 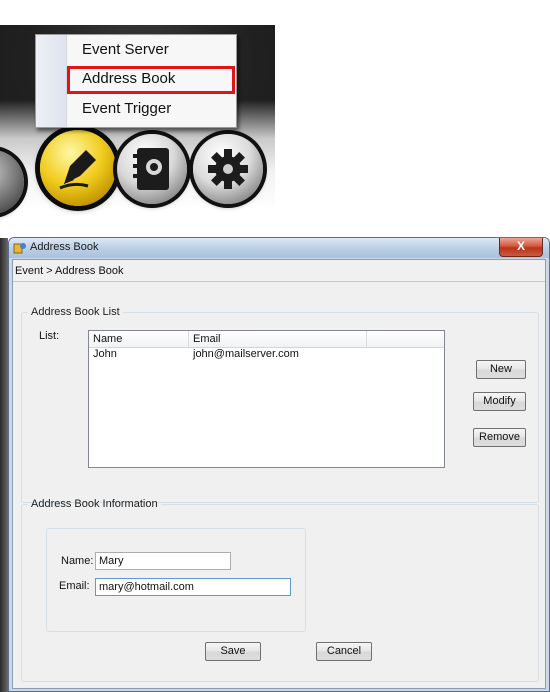 I want to click on remove-button: Remove, so click(x=499, y=437).